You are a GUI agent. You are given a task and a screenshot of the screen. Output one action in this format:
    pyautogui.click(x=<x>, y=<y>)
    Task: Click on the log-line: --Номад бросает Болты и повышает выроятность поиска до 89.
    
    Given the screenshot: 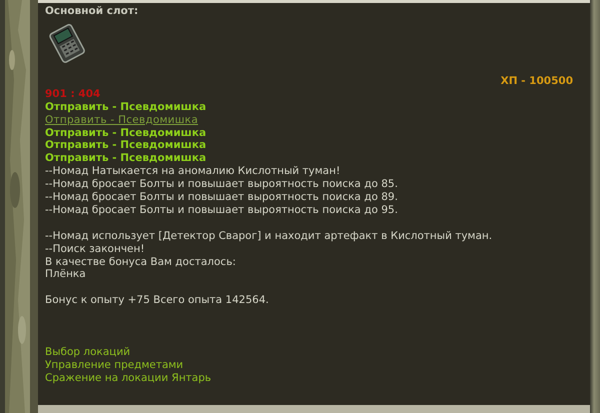 What is the action you would take?
    pyautogui.click(x=221, y=197)
    